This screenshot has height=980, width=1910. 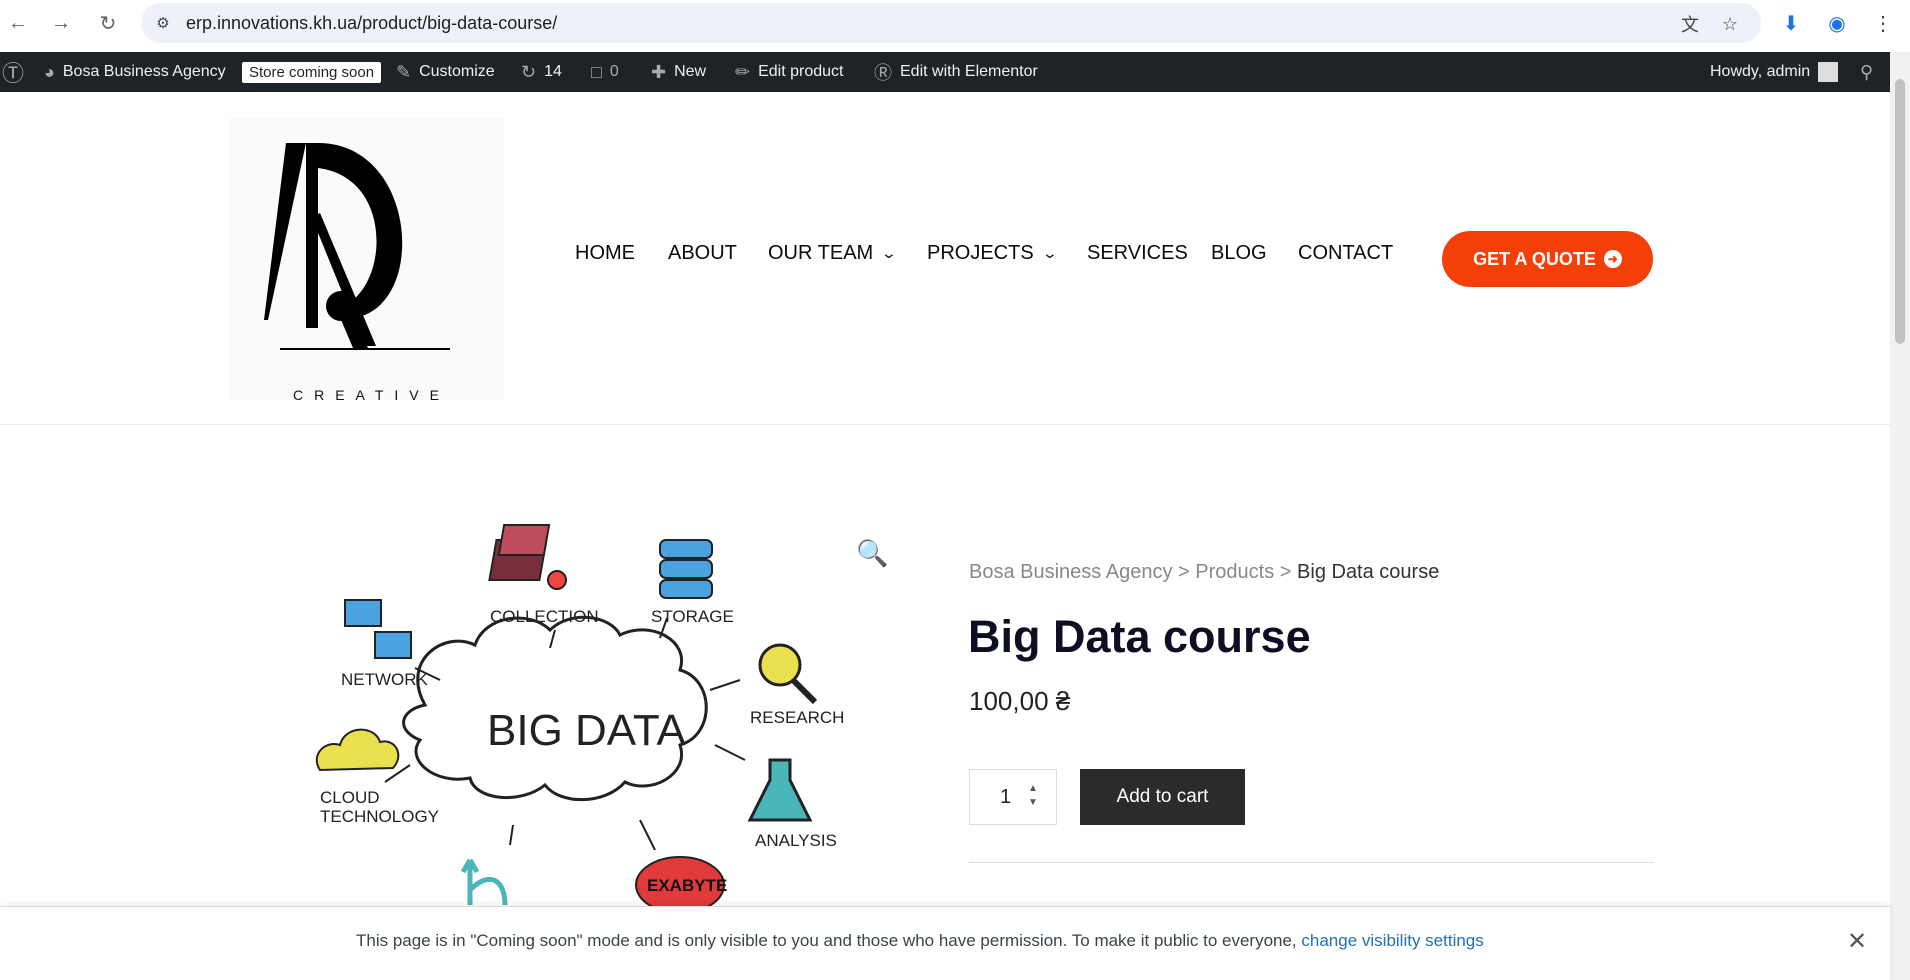 What do you see at coordinates (1547, 259) in the screenshot?
I see `get-a-quote-button: GET A QUOTE ➜` at bounding box center [1547, 259].